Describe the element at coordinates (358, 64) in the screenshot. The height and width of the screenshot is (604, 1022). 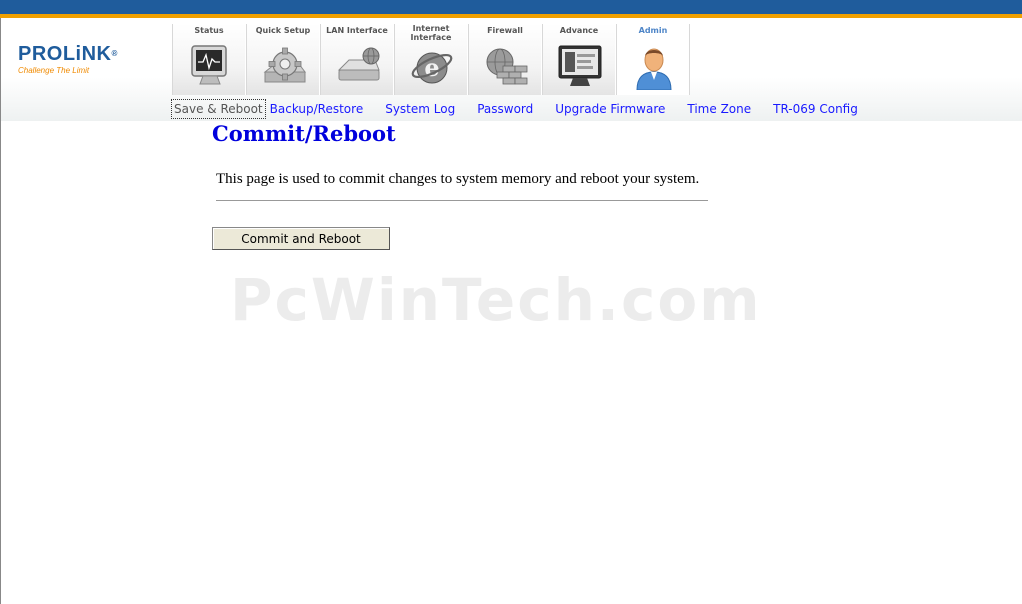
I see `network-drive-icon` at that location.